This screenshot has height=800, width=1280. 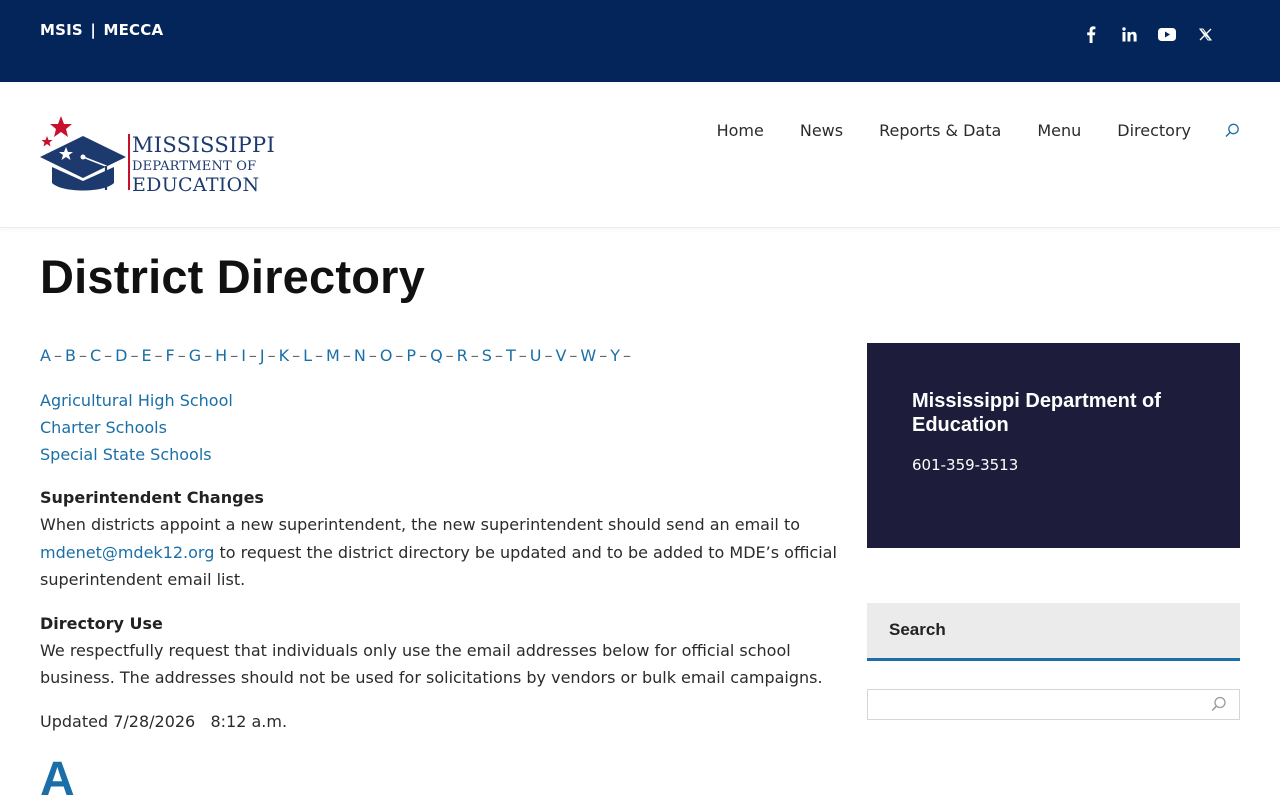 I want to click on alpha-link-h: H, so click(x=221, y=355).